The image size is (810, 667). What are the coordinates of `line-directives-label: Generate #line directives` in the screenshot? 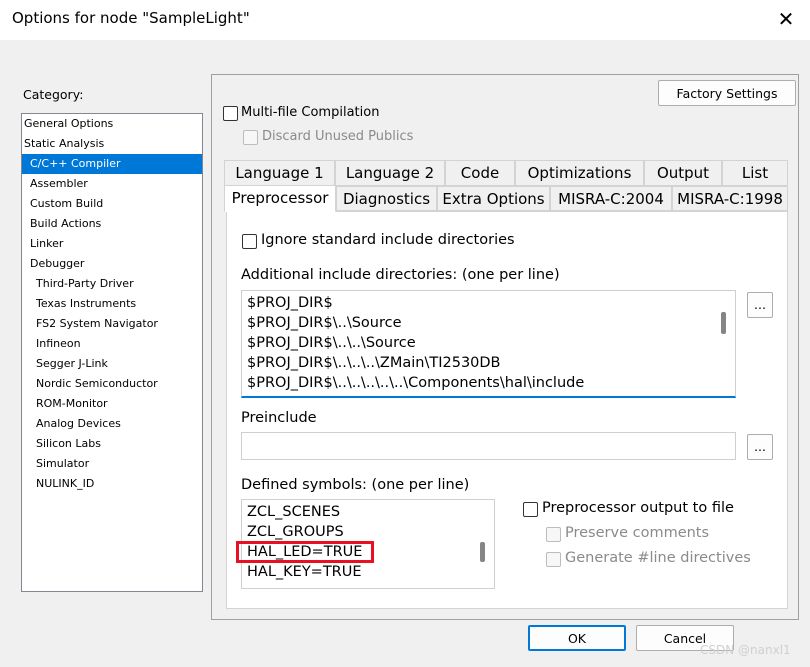 It's located at (658, 558).